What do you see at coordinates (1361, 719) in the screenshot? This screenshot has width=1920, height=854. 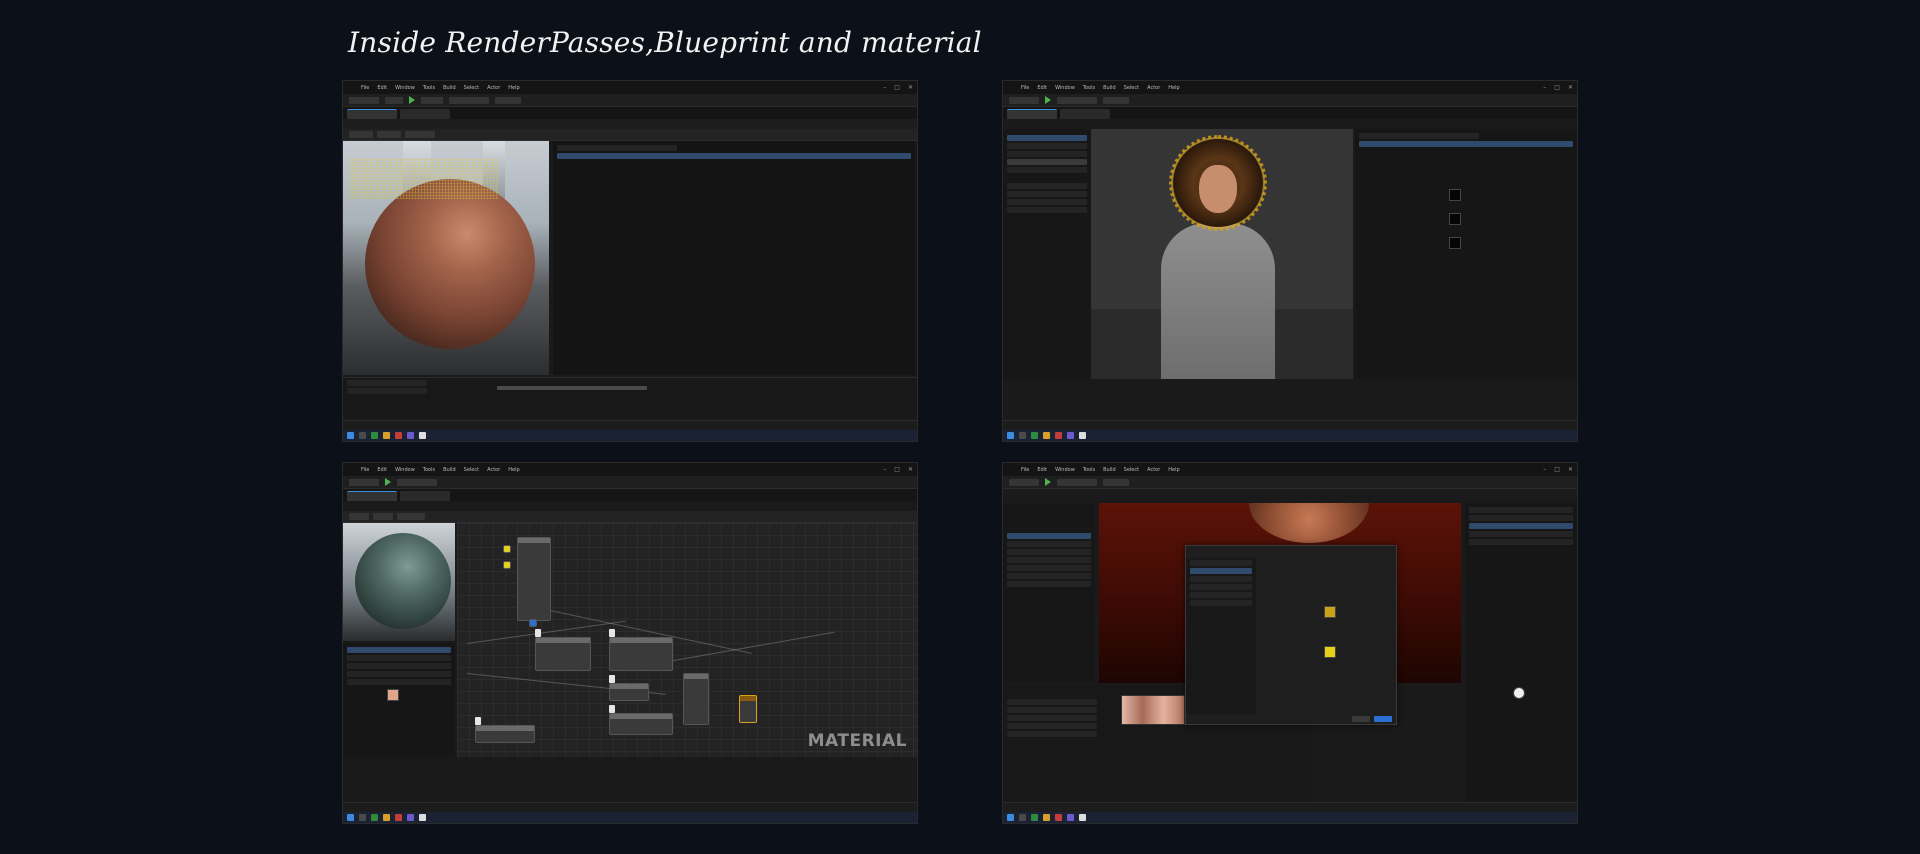 I see `cancel-button` at bounding box center [1361, 719].